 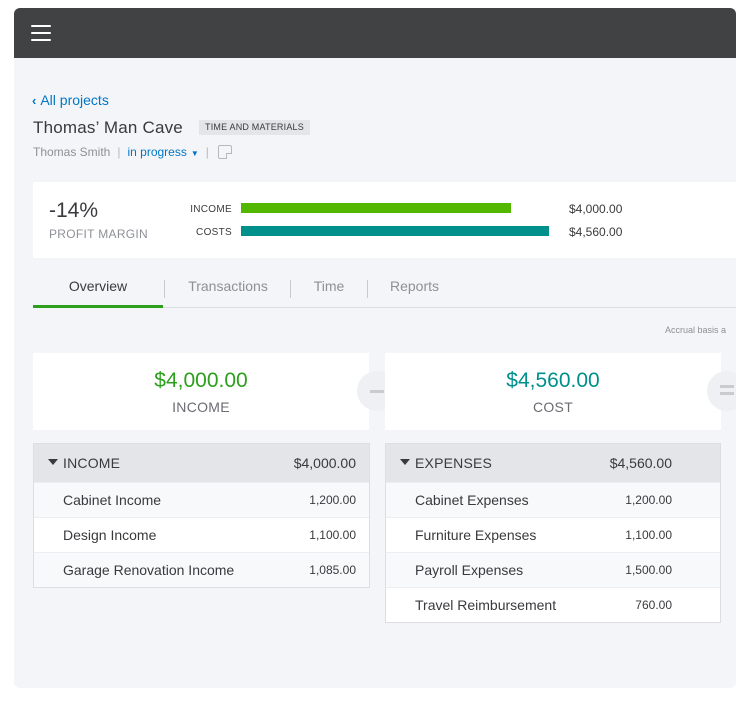 I want to click on tab-time: Time, so click(x=329, y=293).